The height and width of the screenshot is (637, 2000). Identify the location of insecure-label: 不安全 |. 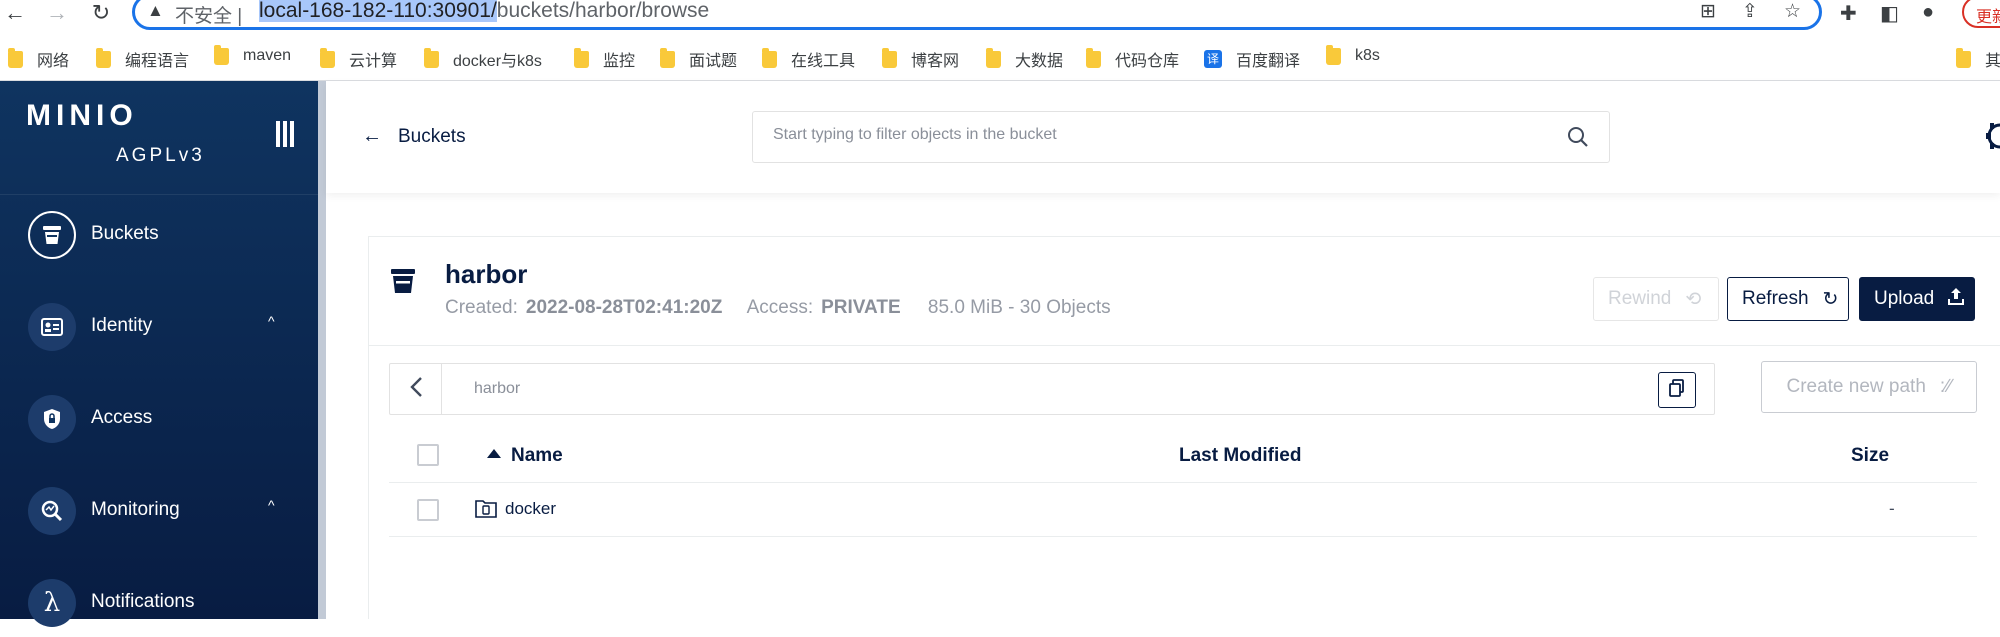
(209, 16).